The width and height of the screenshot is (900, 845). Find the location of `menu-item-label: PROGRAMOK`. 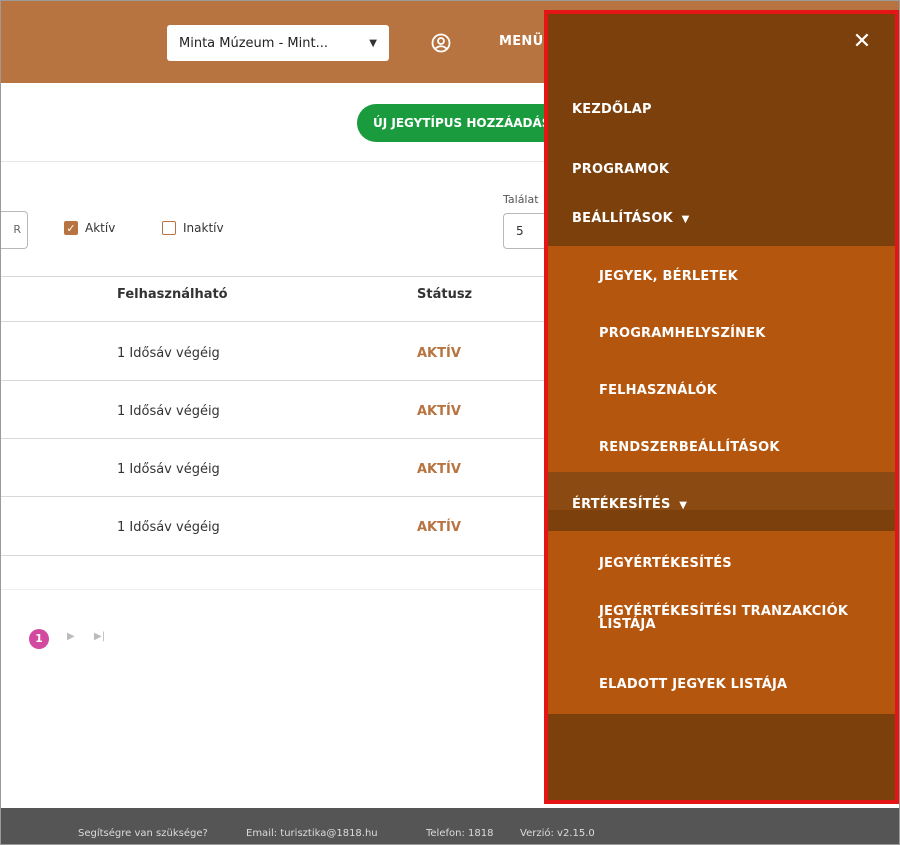

menu-item-label: PROGRAMOK is located at coordinates (621, 169).